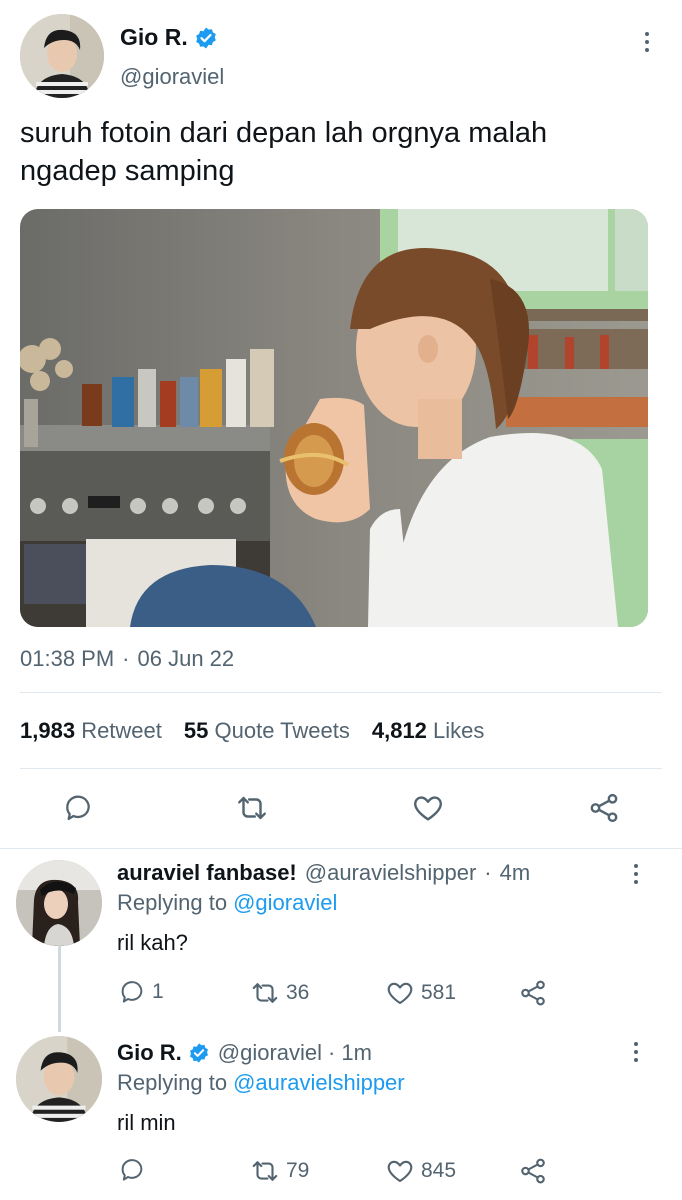 The height and width of the screenshot is (1200, 682). Describe the element at coordinates (48, 730) in the screenshot. I see `retweets-count: 1,983` at that location.